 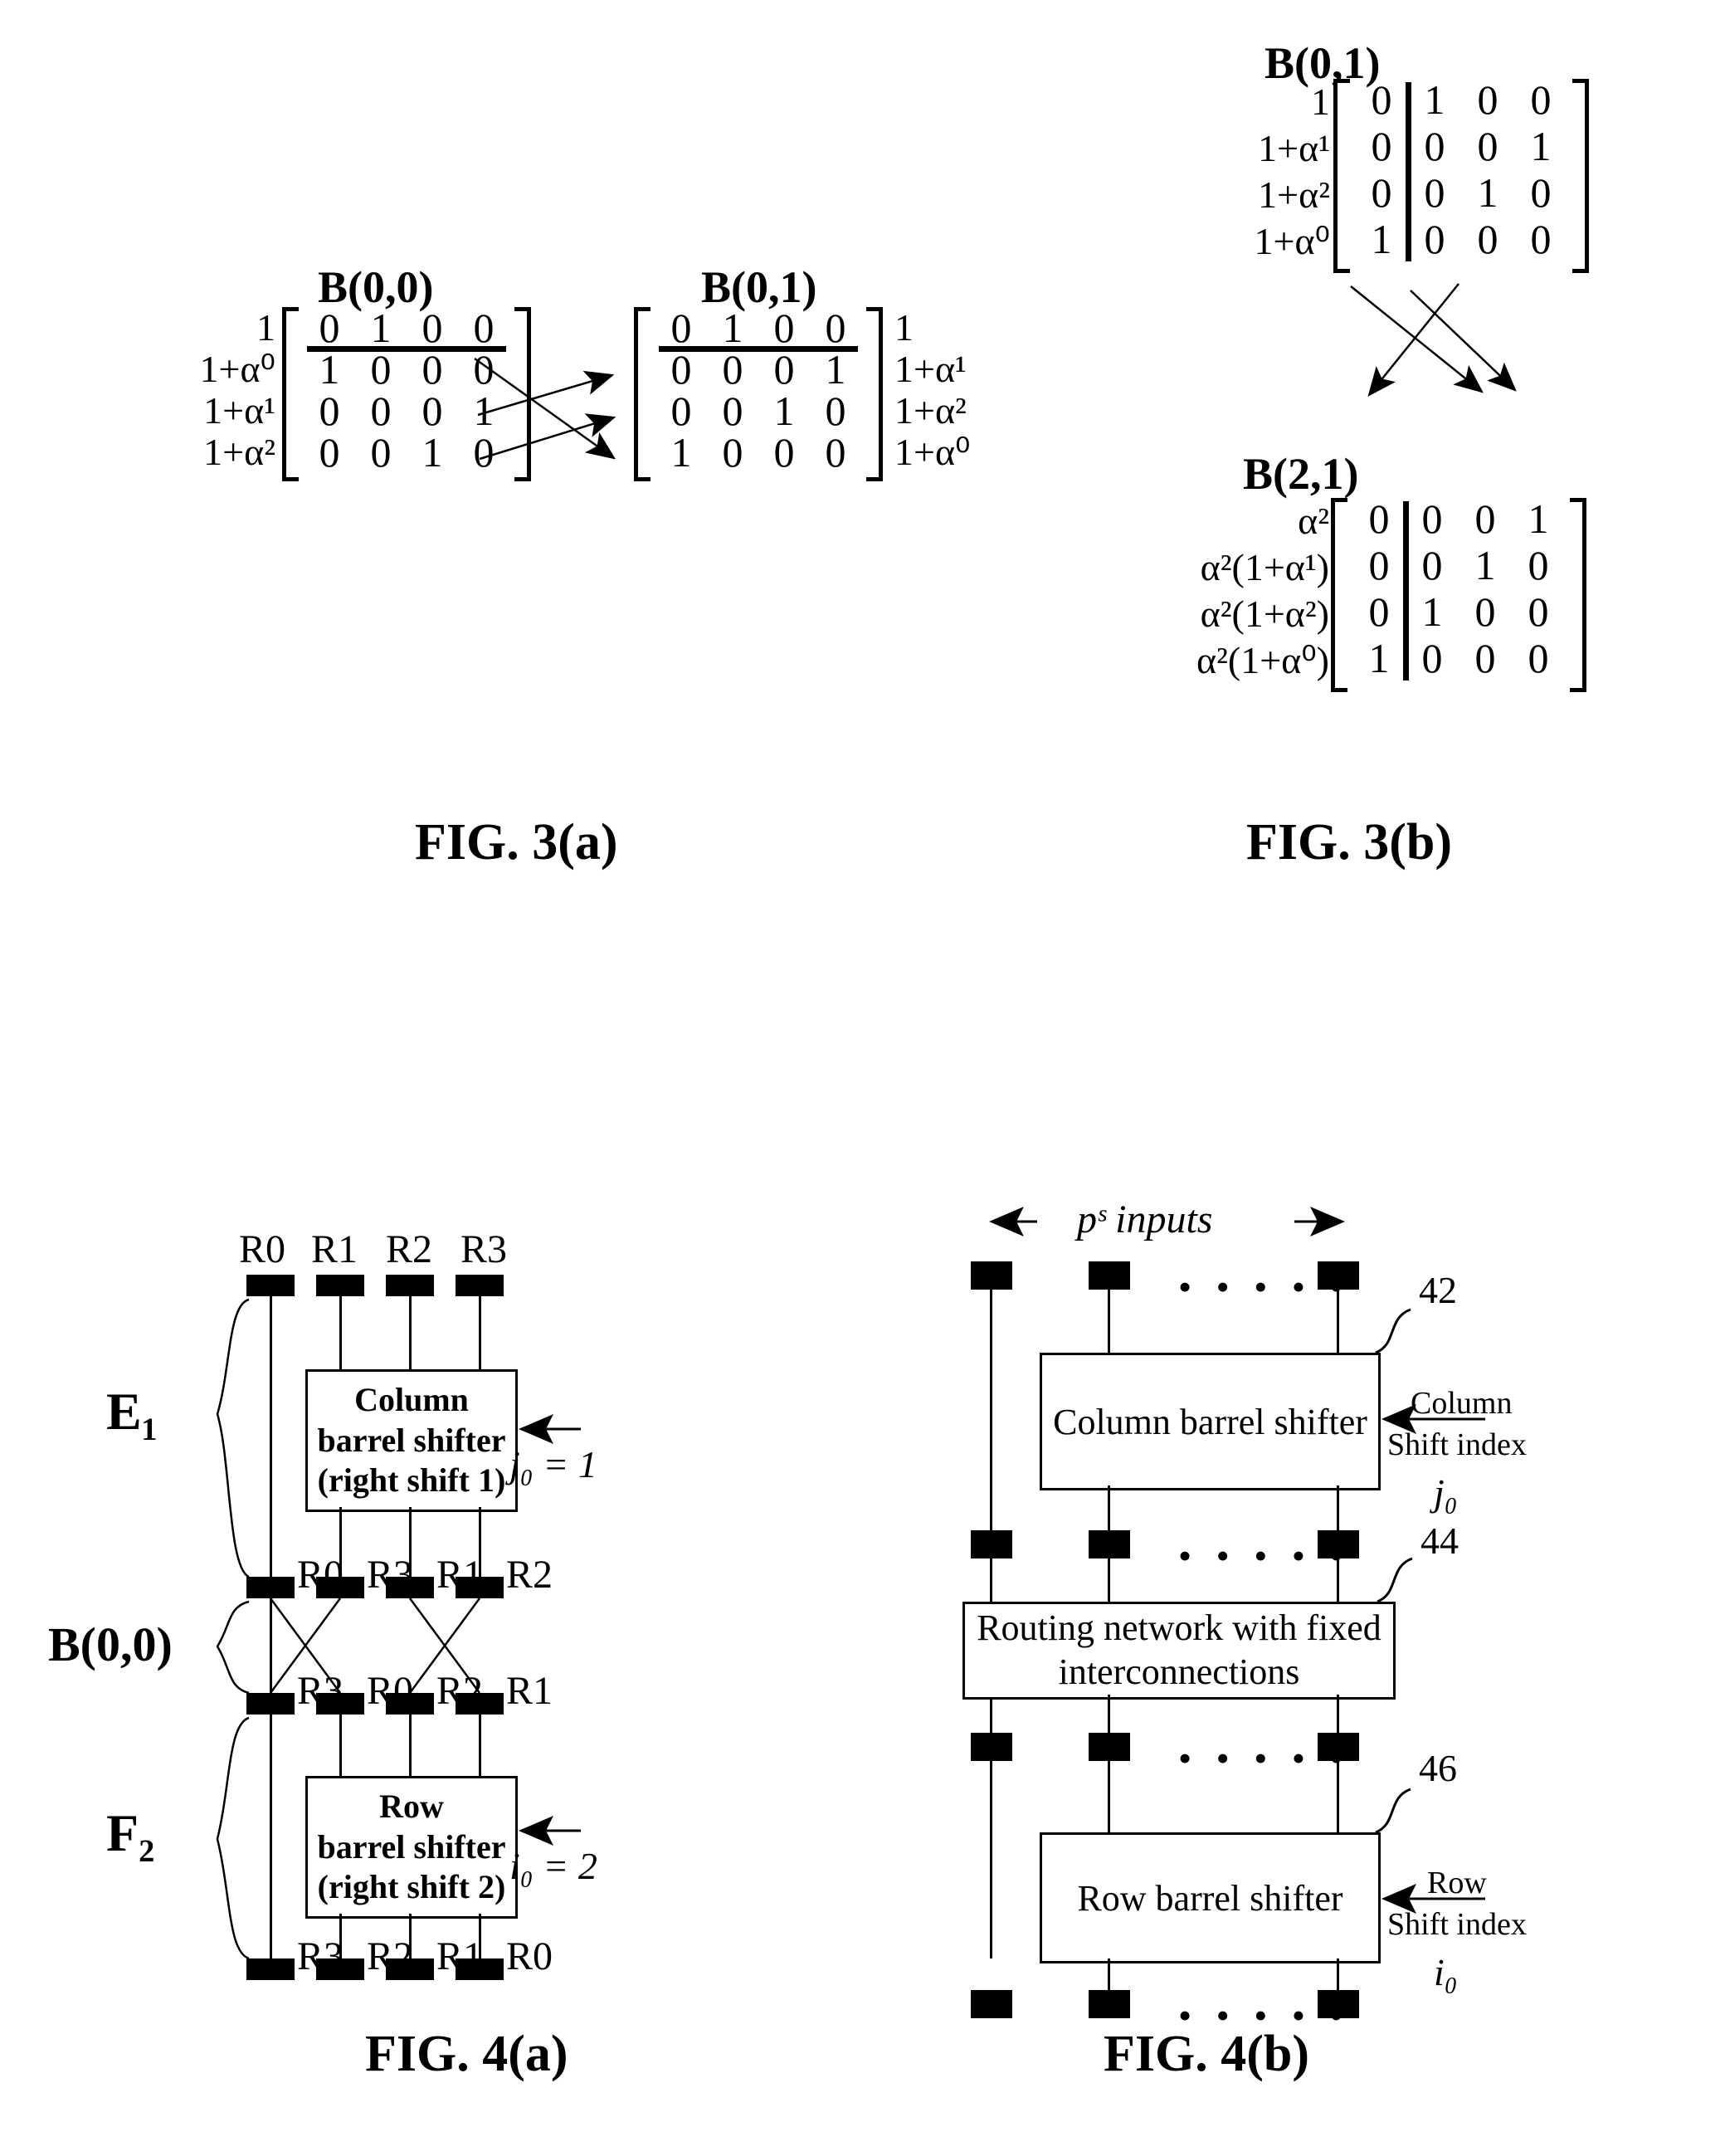 What do you see at coordinates (411, 1481) in the screenshot?
I see `block-line-3: (right shift 1)` at bounding box center [411, 1481].